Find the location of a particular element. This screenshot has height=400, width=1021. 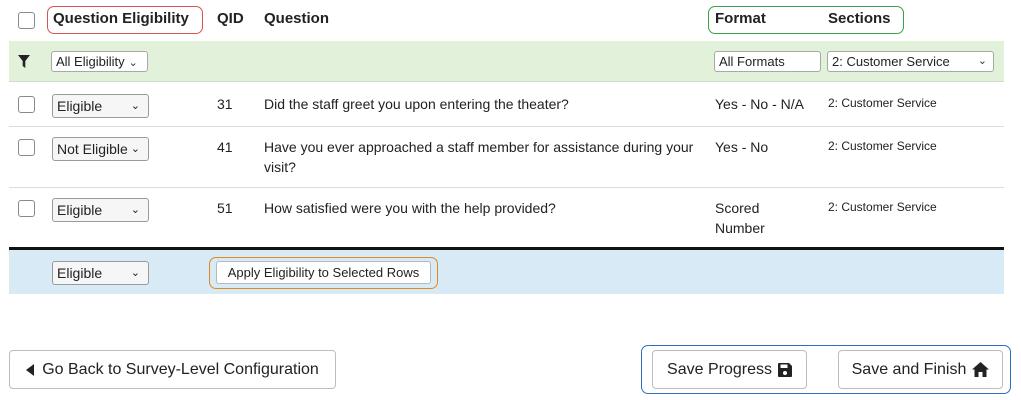

header-sections: Sections is located at coordinates (859, 18).